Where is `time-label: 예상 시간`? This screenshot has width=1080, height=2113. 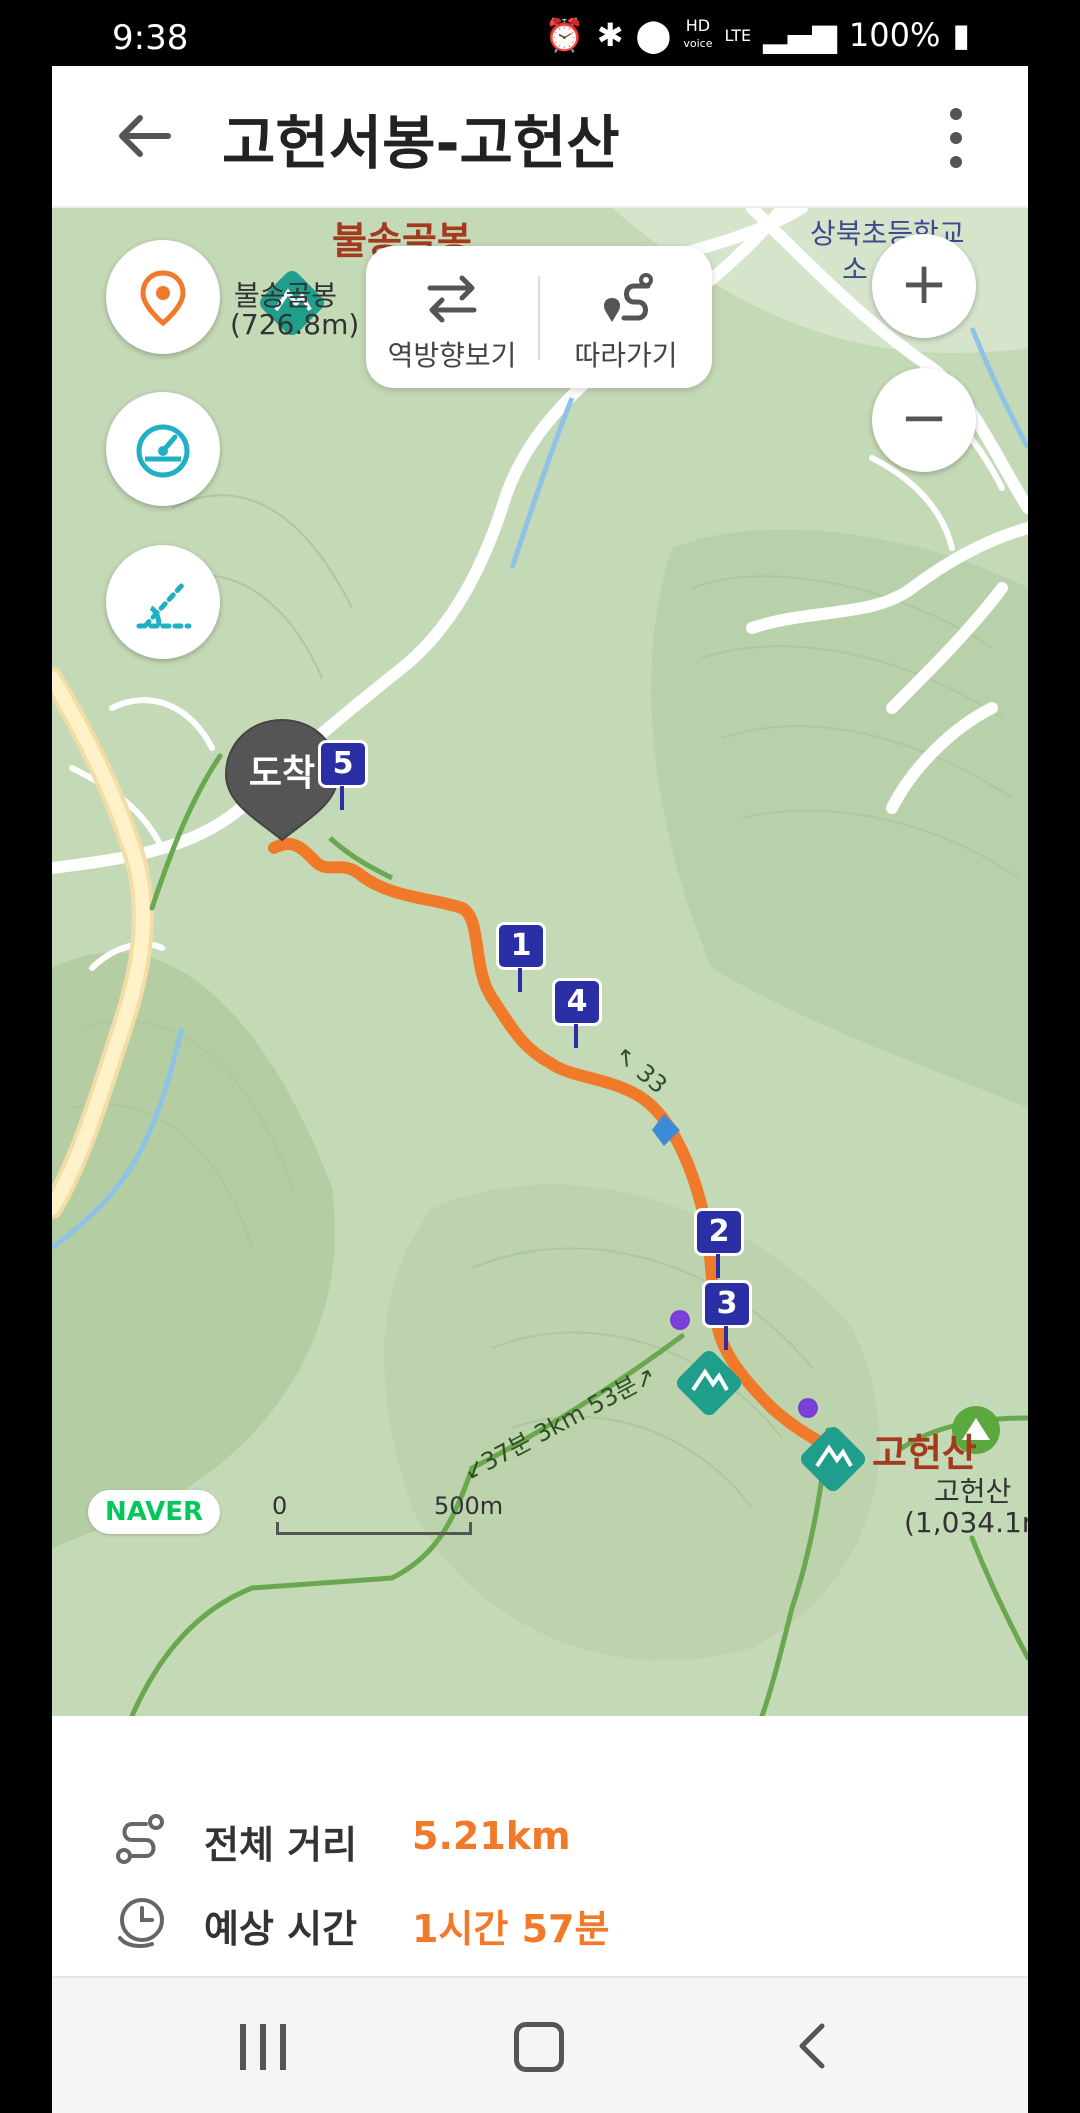
time-label: 예상 시간 is located at coordinates (281, 1929).